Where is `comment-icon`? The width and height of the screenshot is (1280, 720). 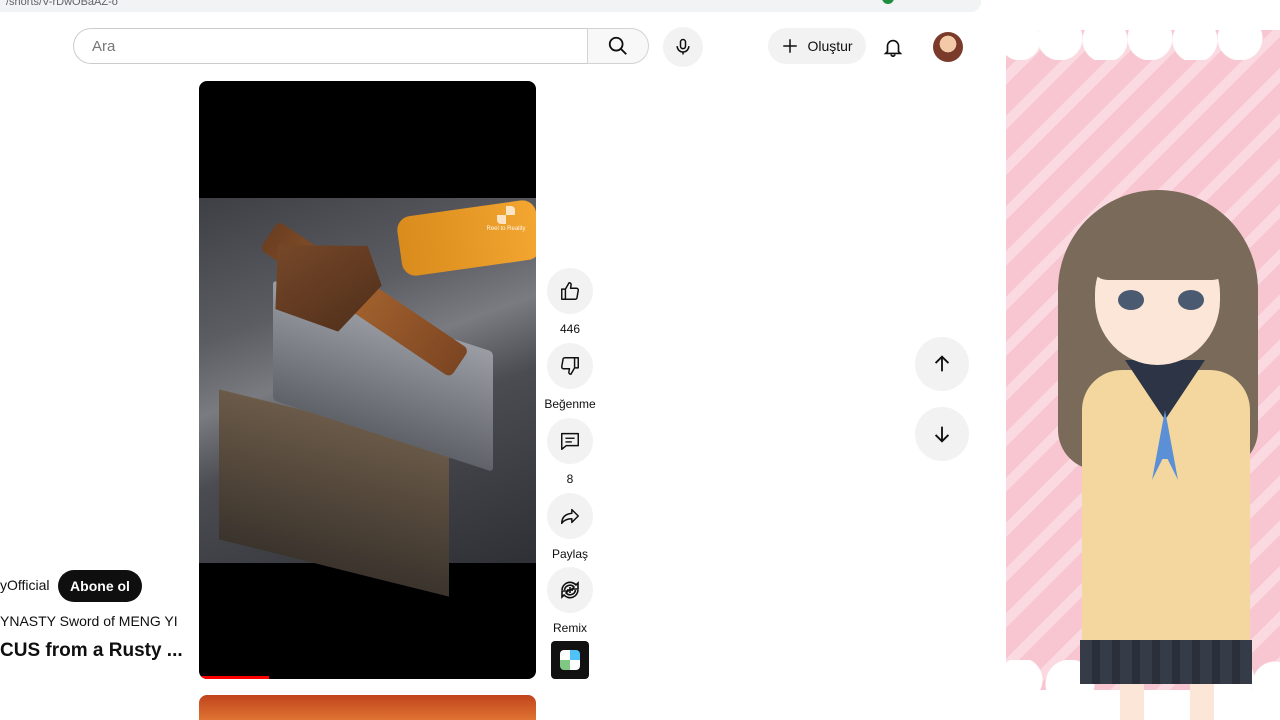 comment-icon is located at coordinates (570, 441).